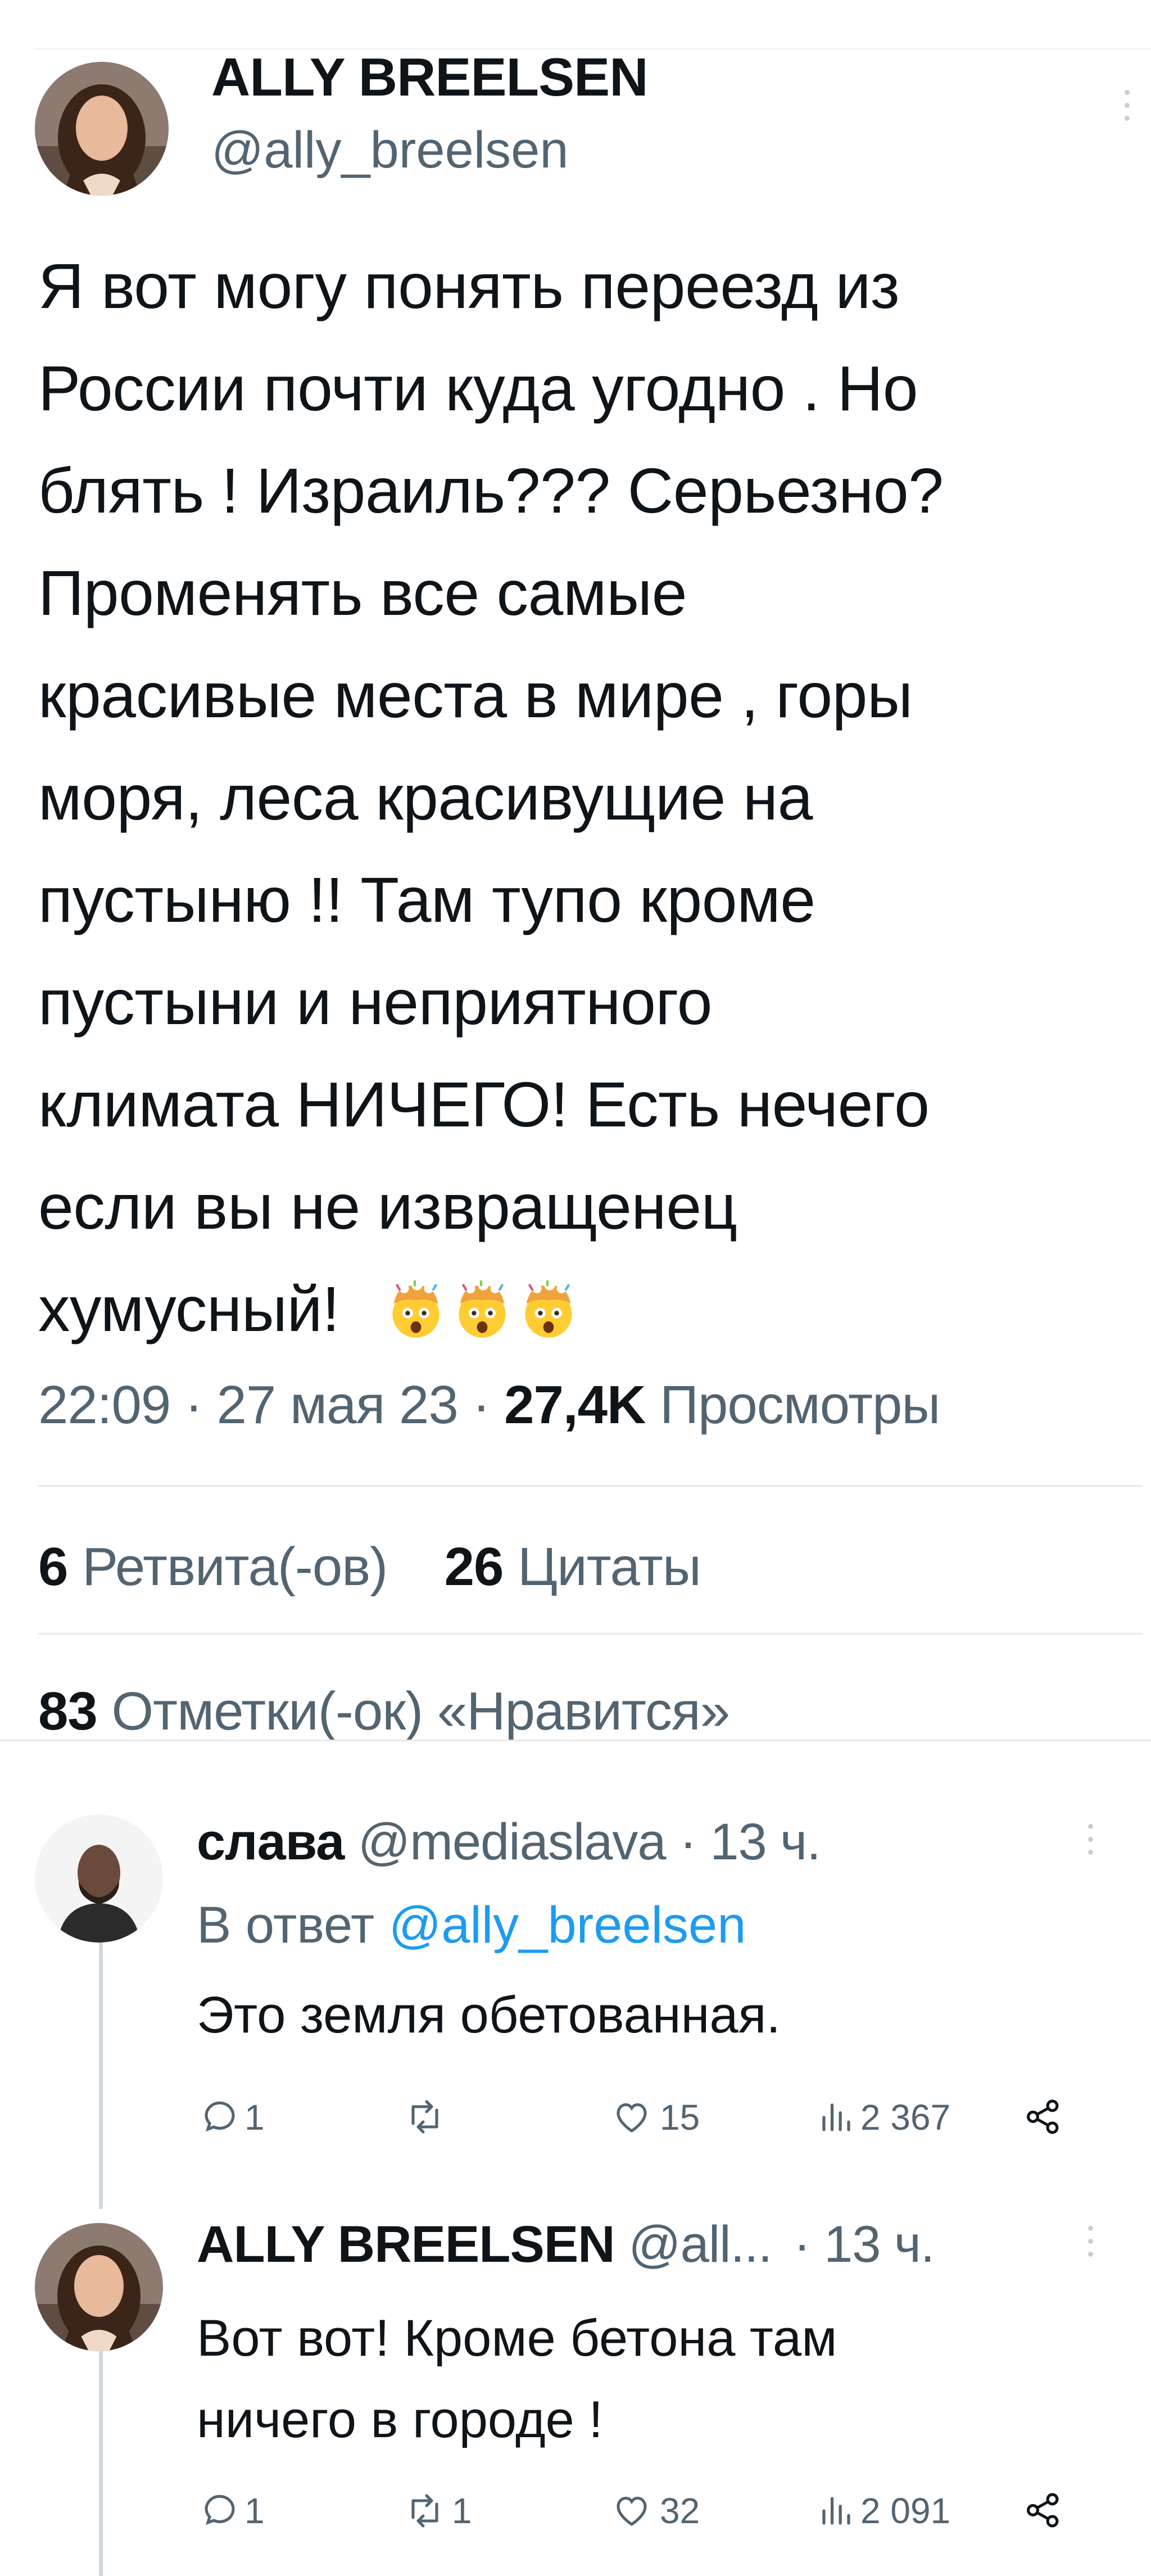  Describe the element at coordinates (338, 1405) in the screenshot. I see `tweet-date: 27 мая 23` at that location.